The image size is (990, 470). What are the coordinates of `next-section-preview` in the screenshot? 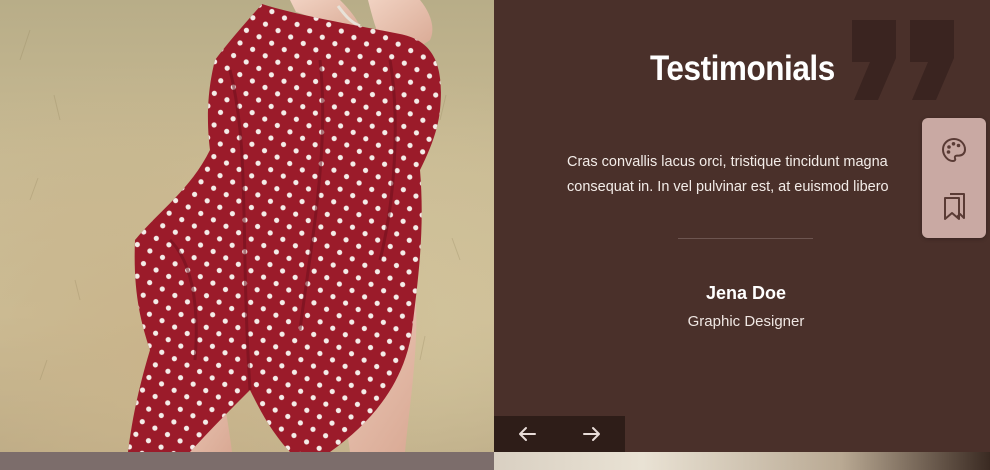 It's located at (742, 461).